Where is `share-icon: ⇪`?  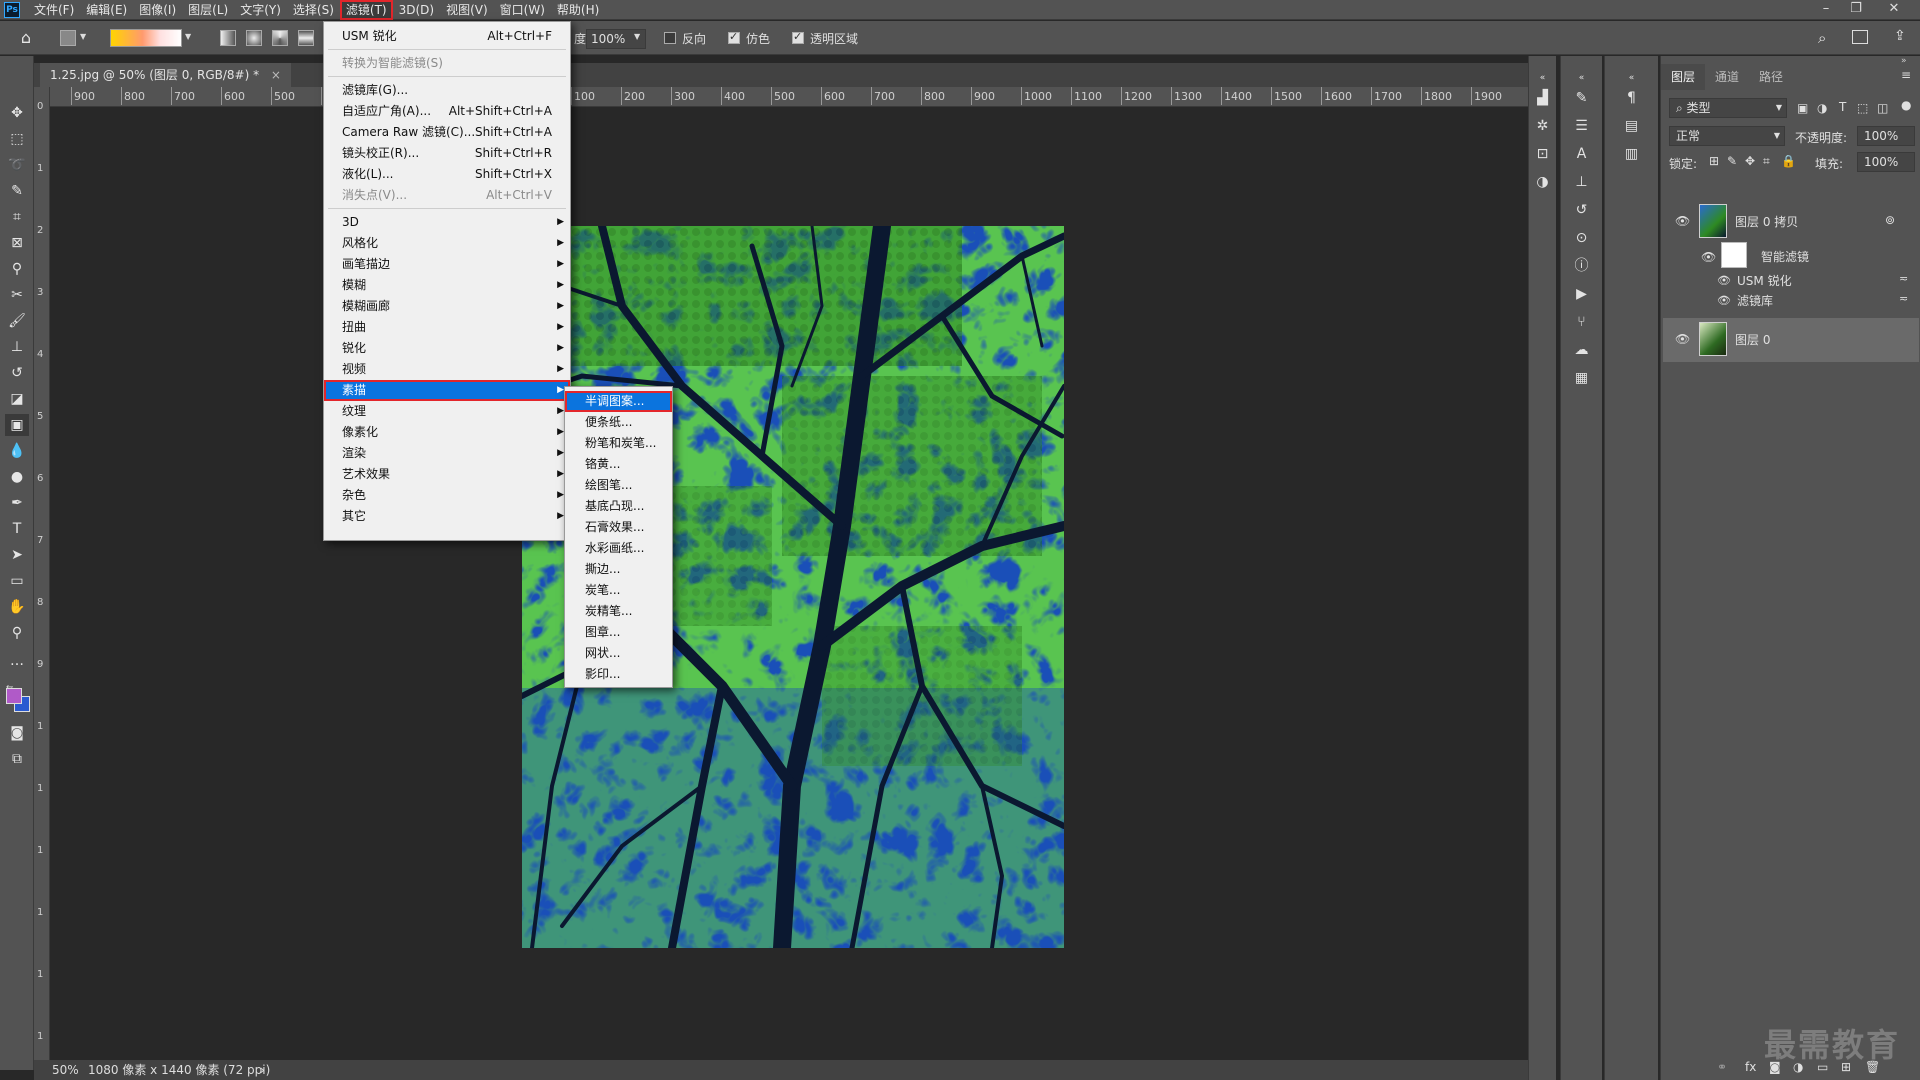
share-icon: ⇪ is located at coordinates (1900, 36).